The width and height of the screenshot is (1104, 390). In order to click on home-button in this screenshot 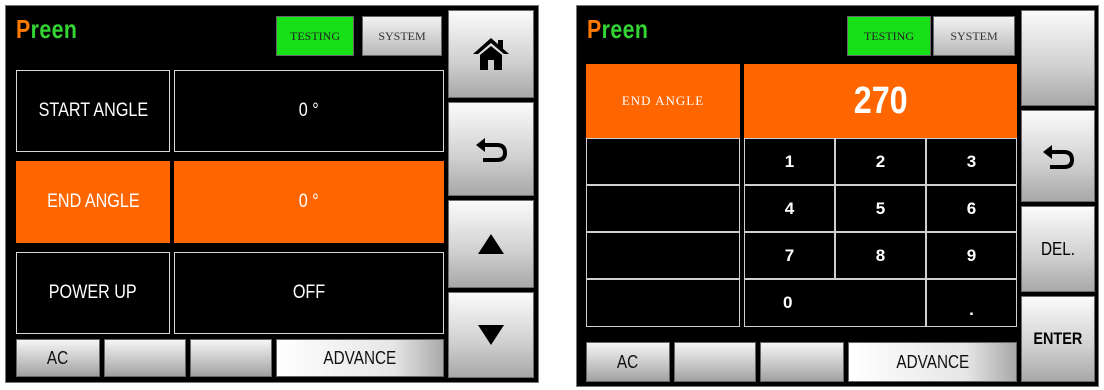, I will do `click(491, 54)`.